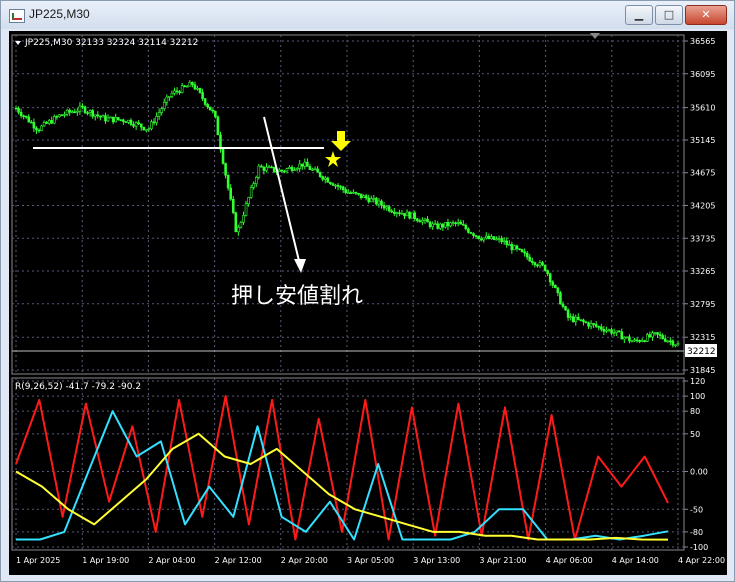  Describe the element at coordinates (639, 15) in the screenshot. I see `minimize-button: ▁` at that location.